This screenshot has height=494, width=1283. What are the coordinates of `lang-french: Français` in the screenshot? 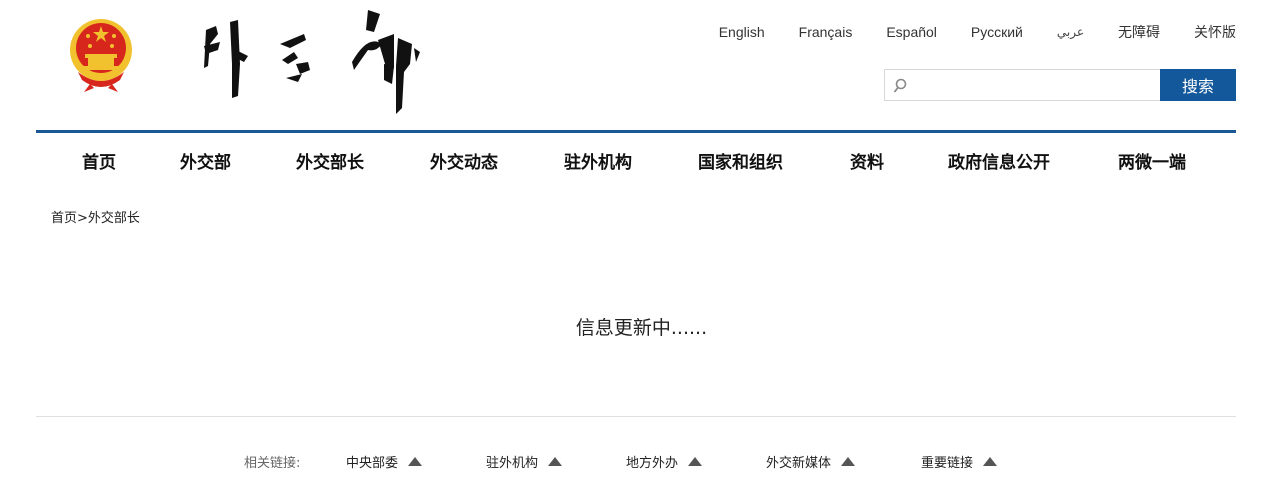 It's located at (826, 32).